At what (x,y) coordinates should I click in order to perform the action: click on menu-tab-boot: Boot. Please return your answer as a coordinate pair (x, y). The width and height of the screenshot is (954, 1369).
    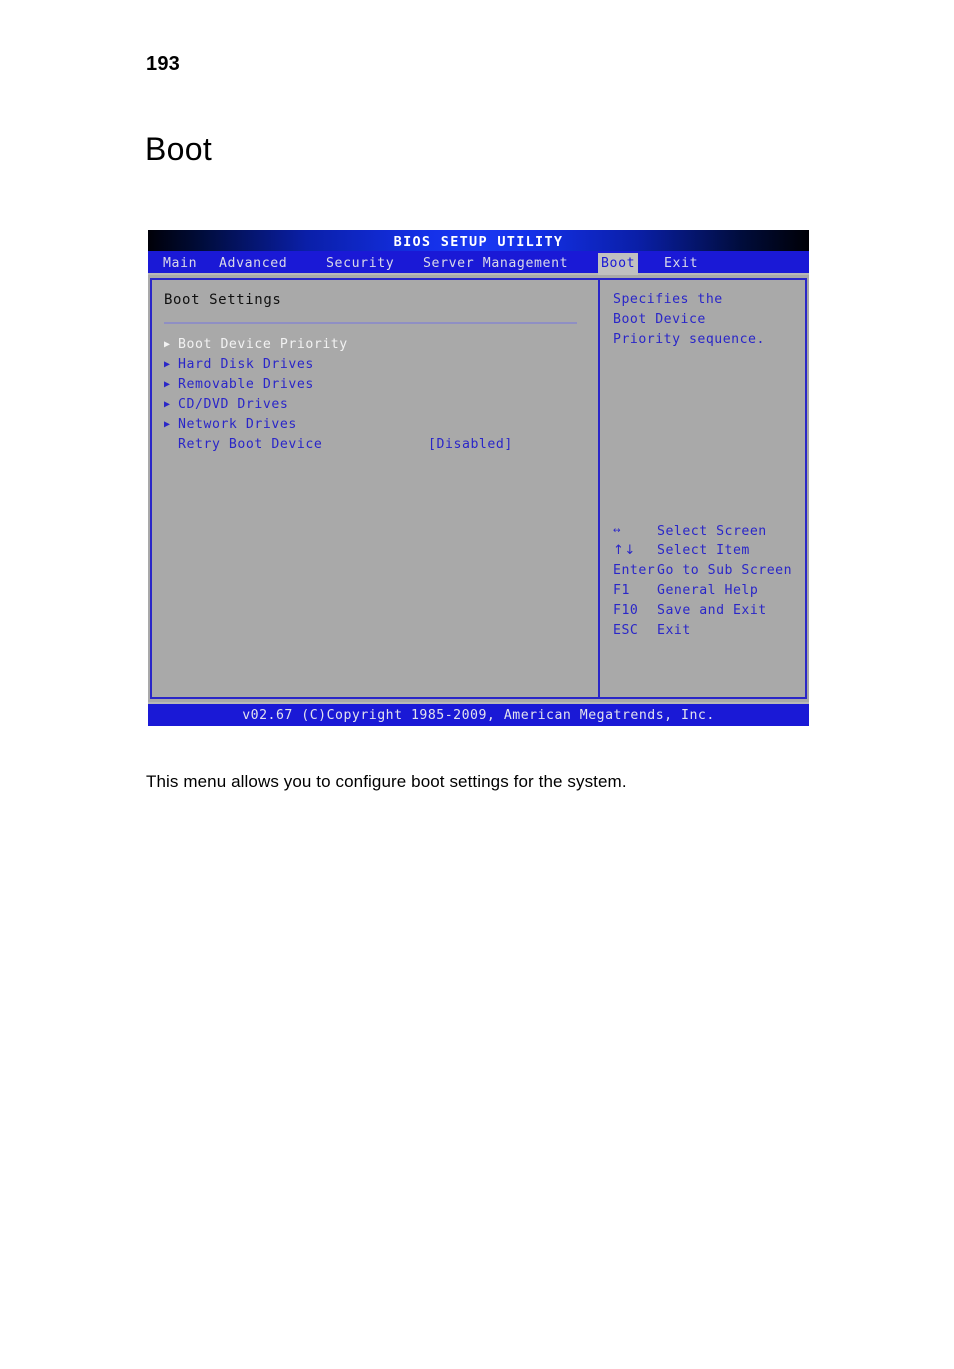
    Looking at the image, I should click on (618, 264).